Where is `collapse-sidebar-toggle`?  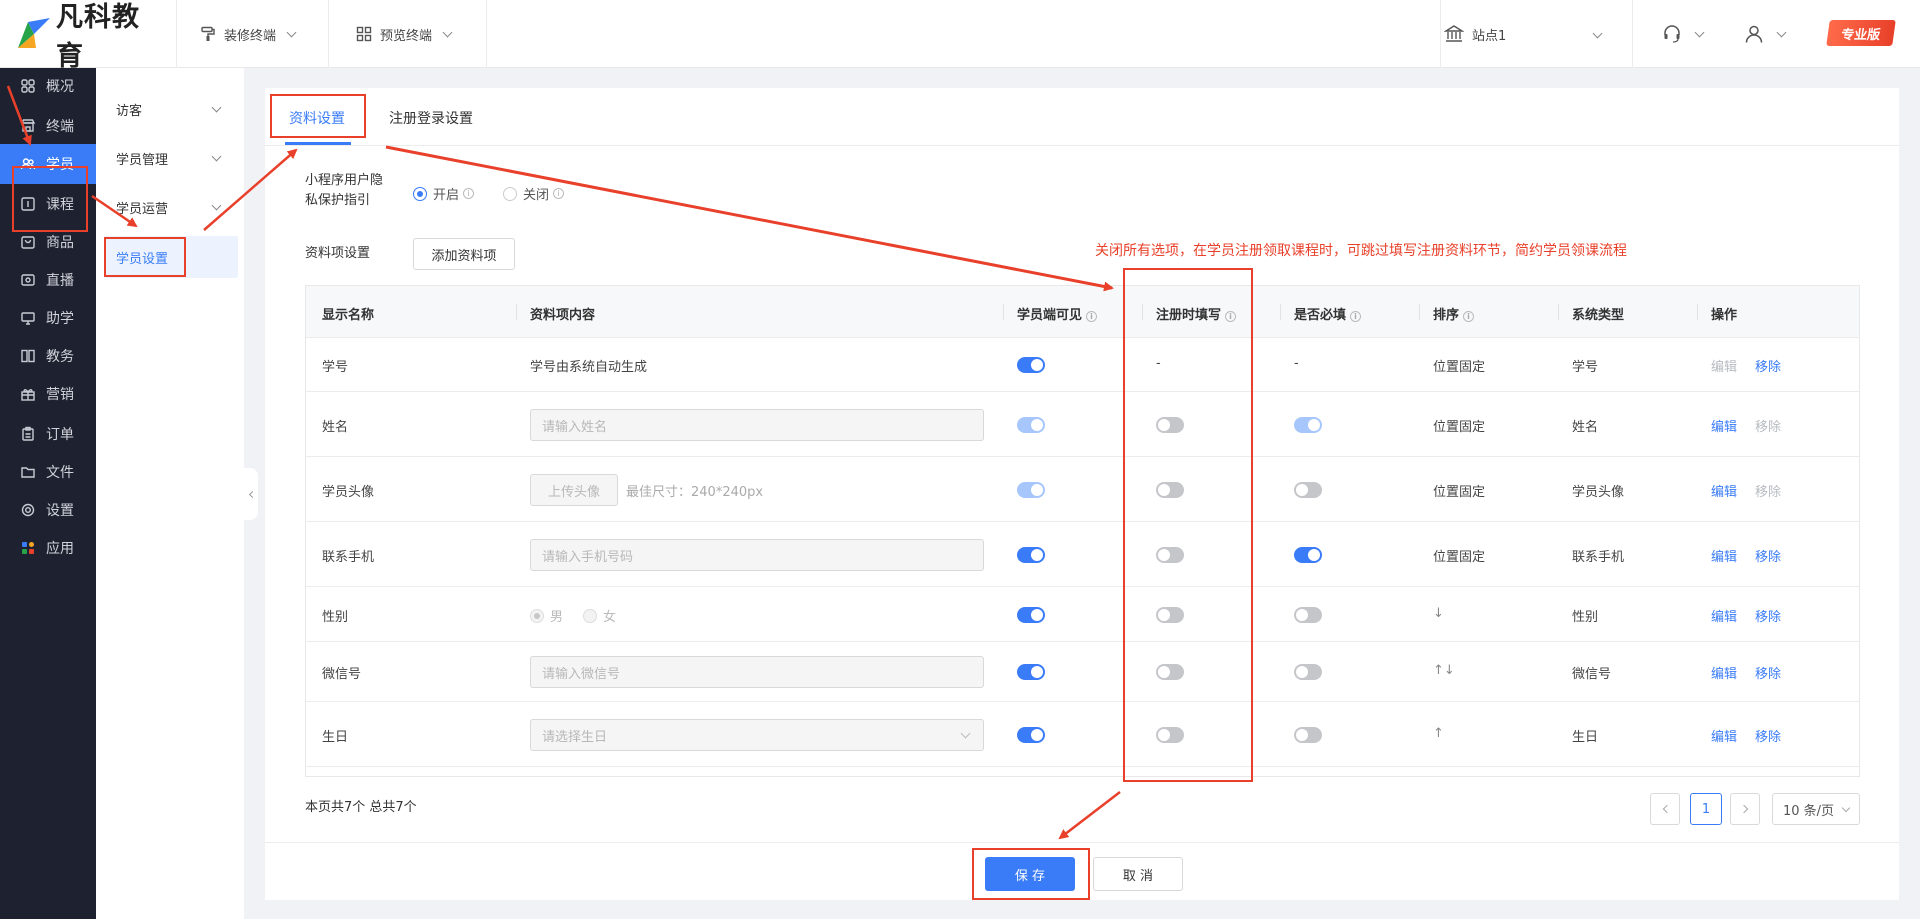
collapse-sidebar-toggle is located at coordinates (251, 494).